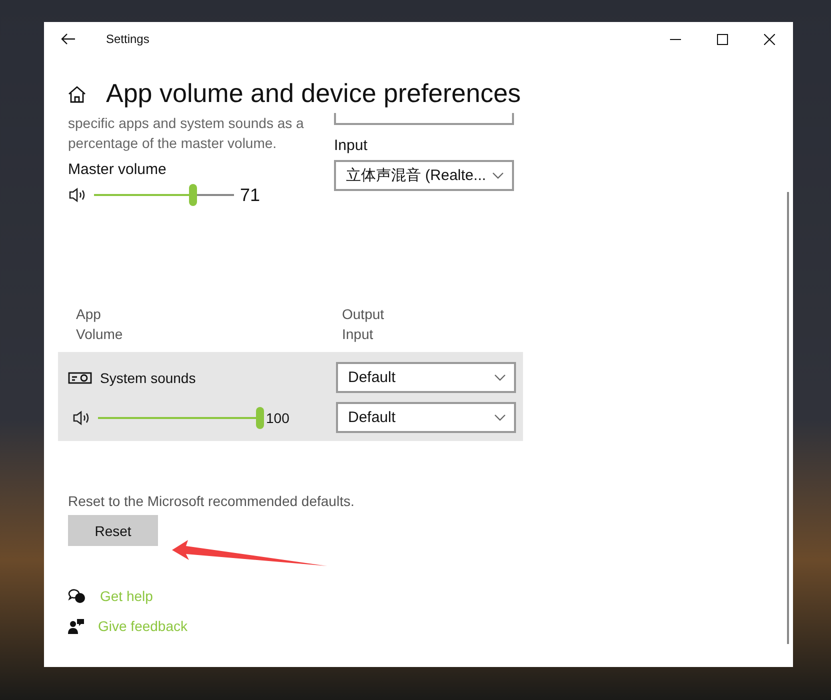  I want to click on input-label: Input, so click(351, 145).